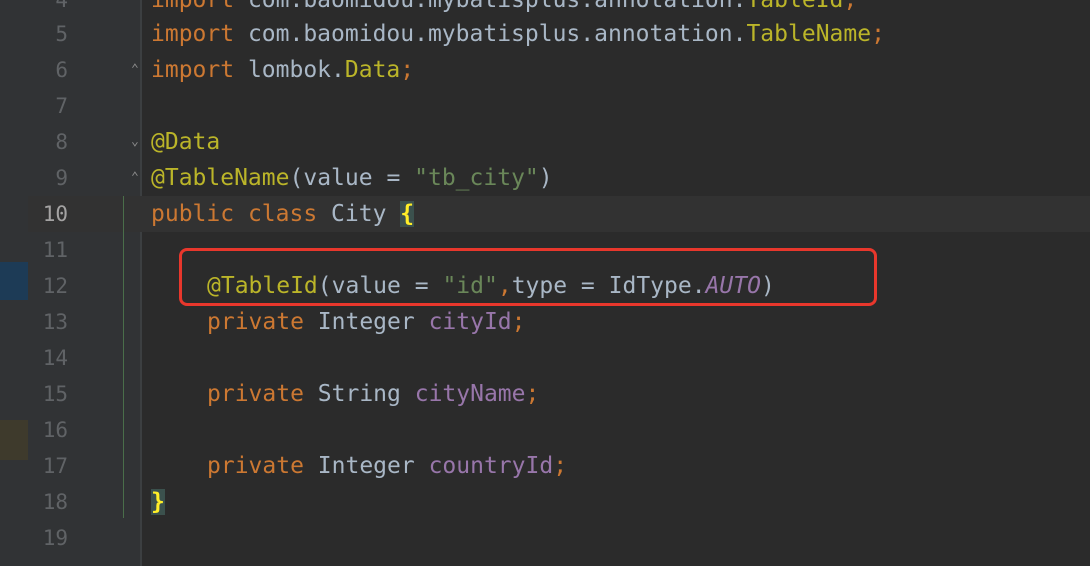  I want to click on equals: =, so click(393, 178).